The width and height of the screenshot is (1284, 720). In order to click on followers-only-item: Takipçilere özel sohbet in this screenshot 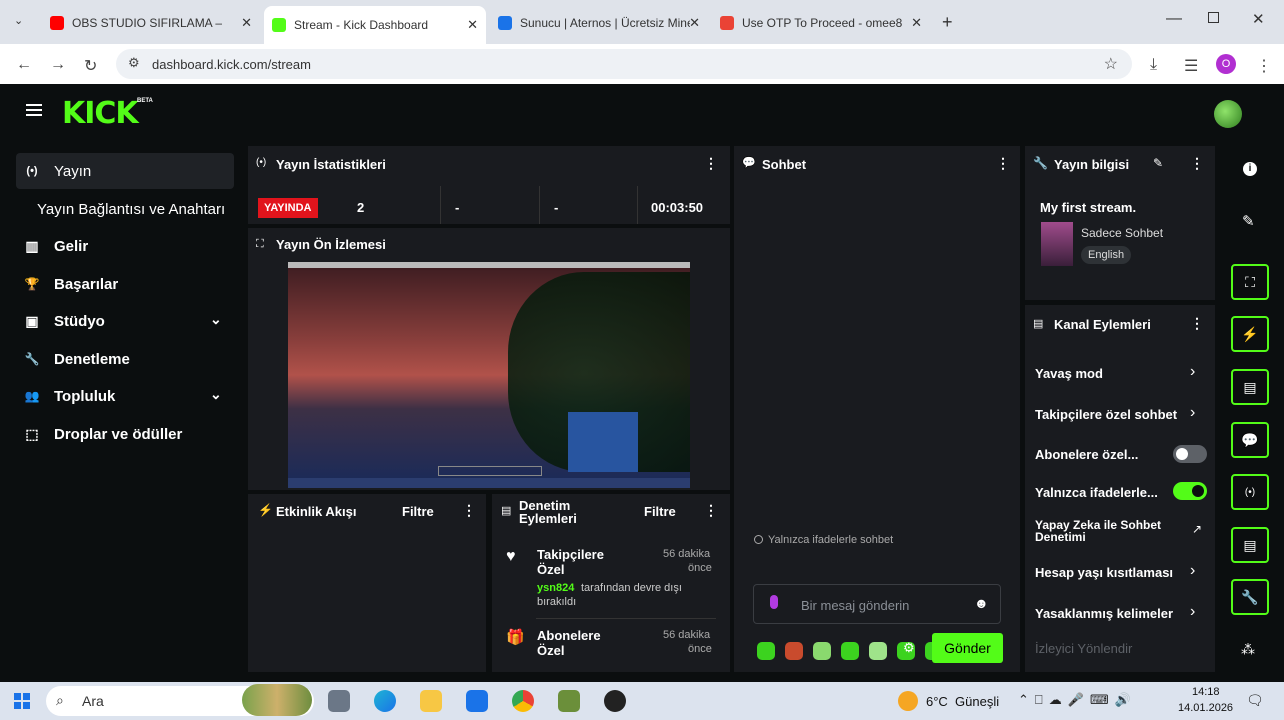, I will do `click(1106, 414)`.